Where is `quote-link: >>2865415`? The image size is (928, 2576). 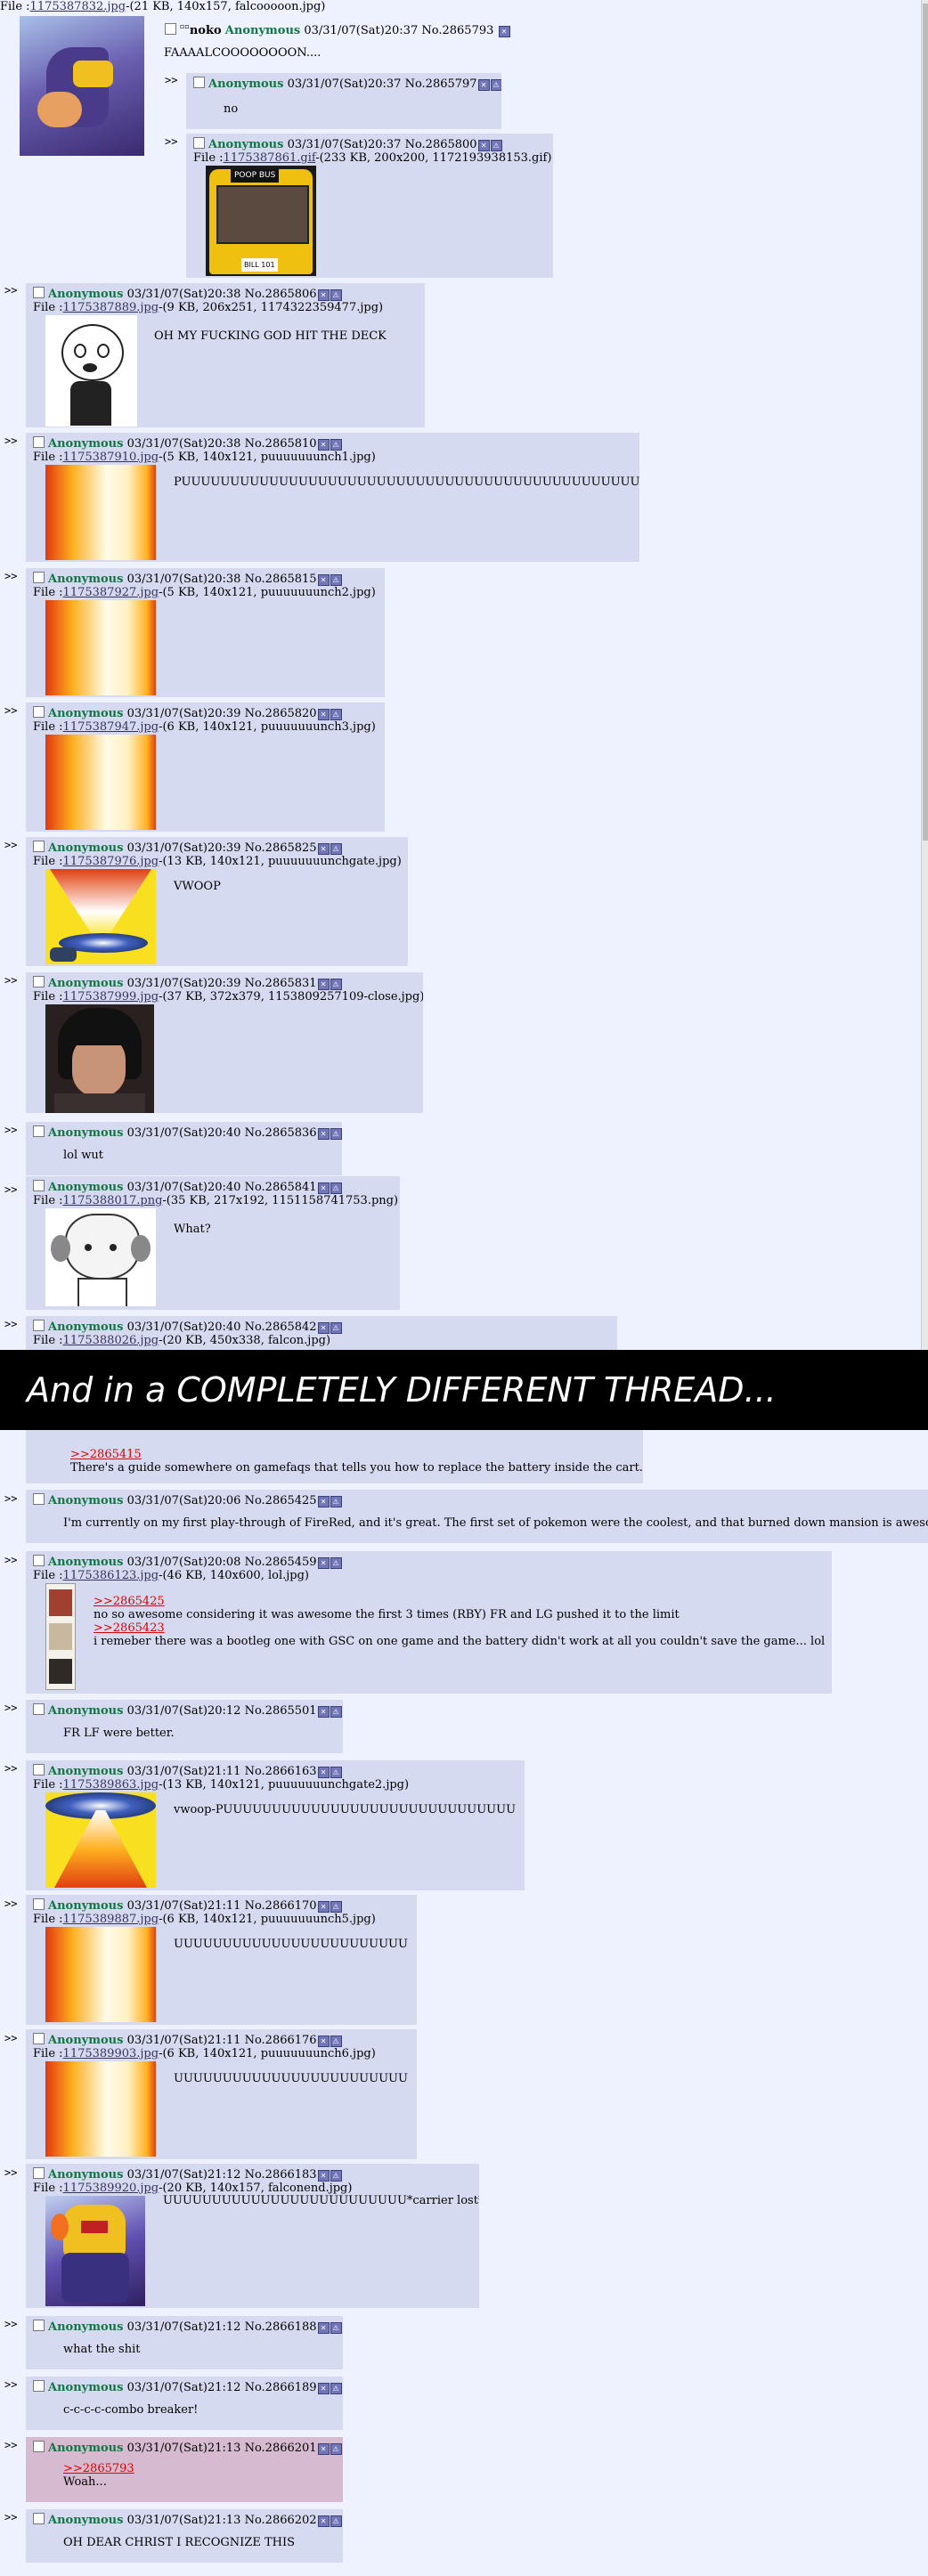
quote-link: >>2865415 is located at coordinates (353, 1454).